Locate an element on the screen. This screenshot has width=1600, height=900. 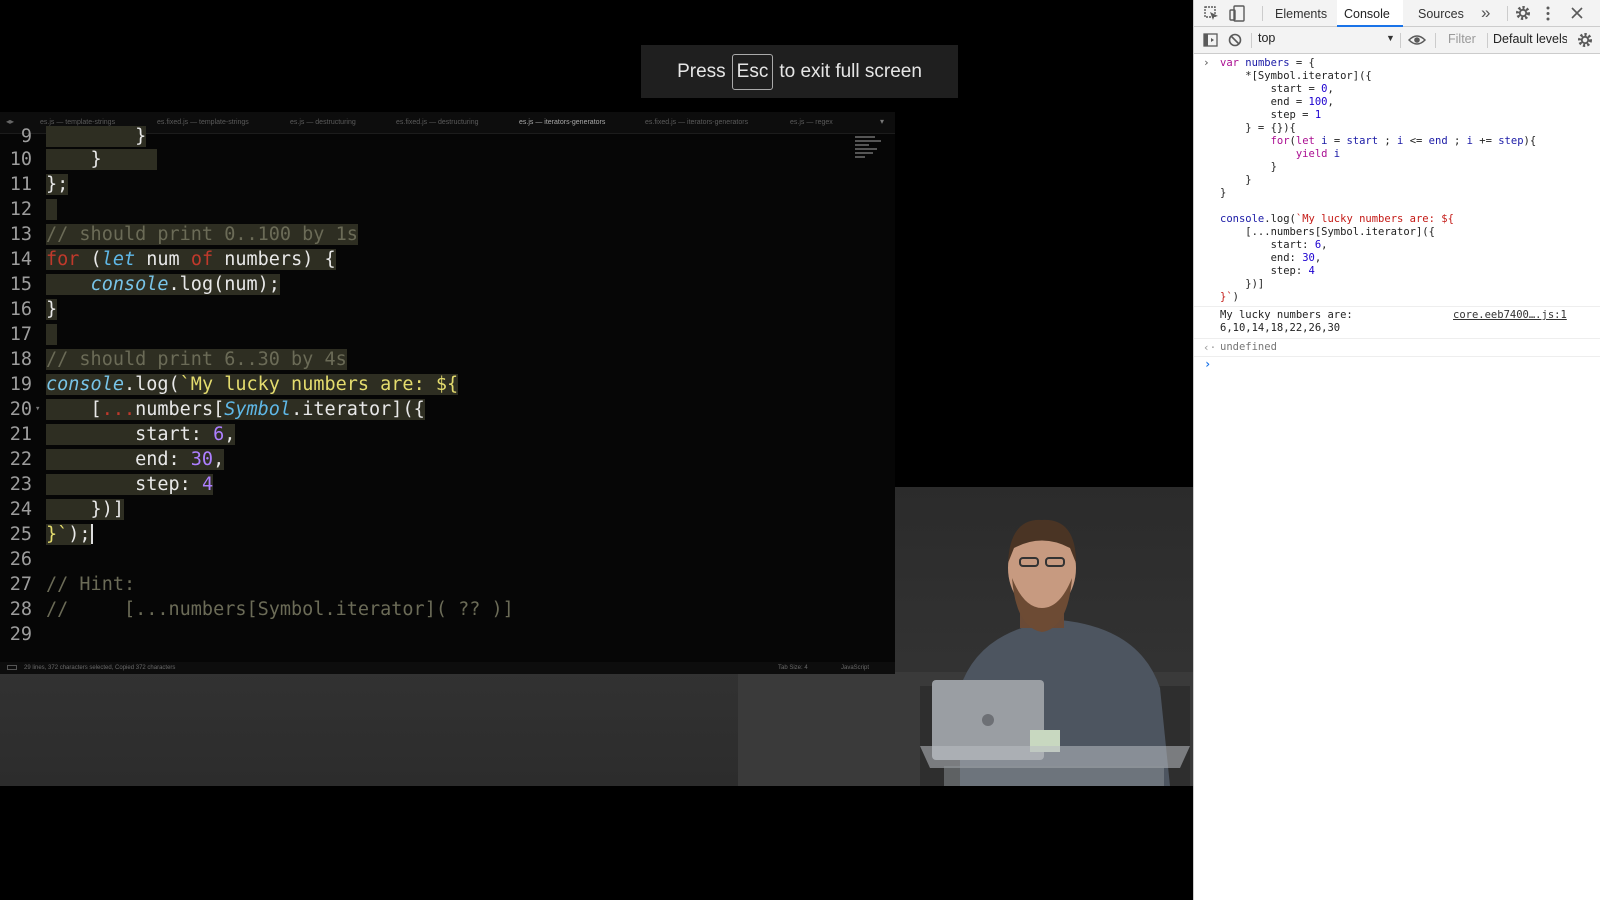
editor-tab: es.fixed.js — template-strings is located at coordinates (203, 122).